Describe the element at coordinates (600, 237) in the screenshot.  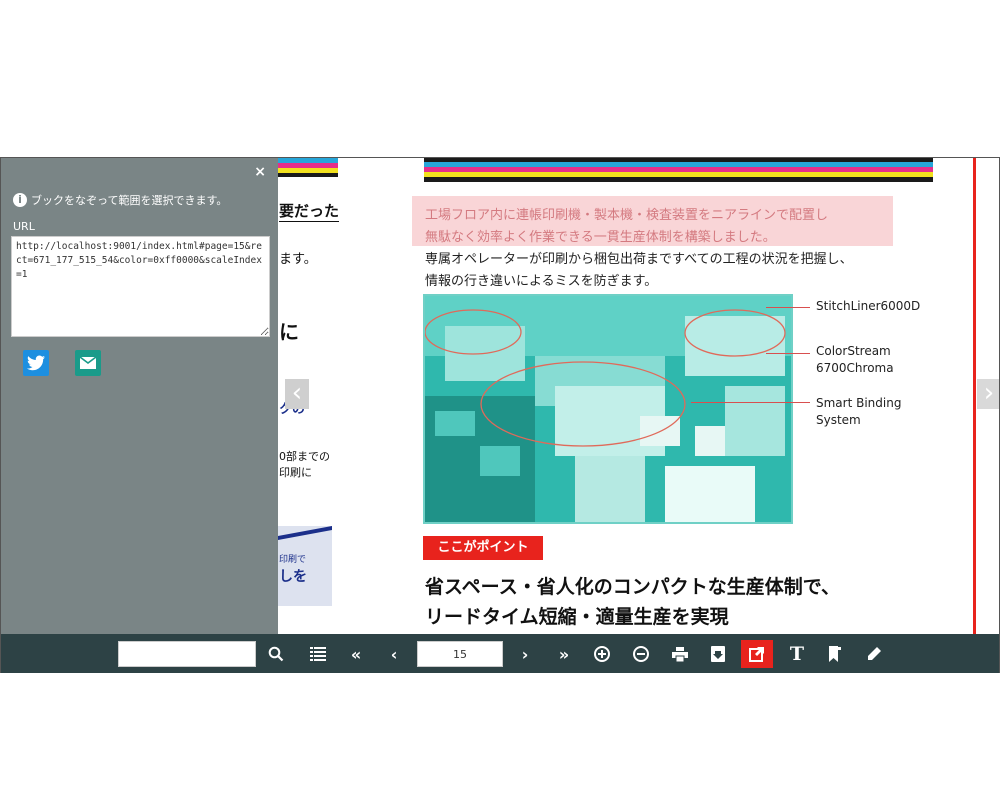
I see `highlight-text-2: 無駄なく効率よく作業できる一貫生産体制を構築しました。` at that location.